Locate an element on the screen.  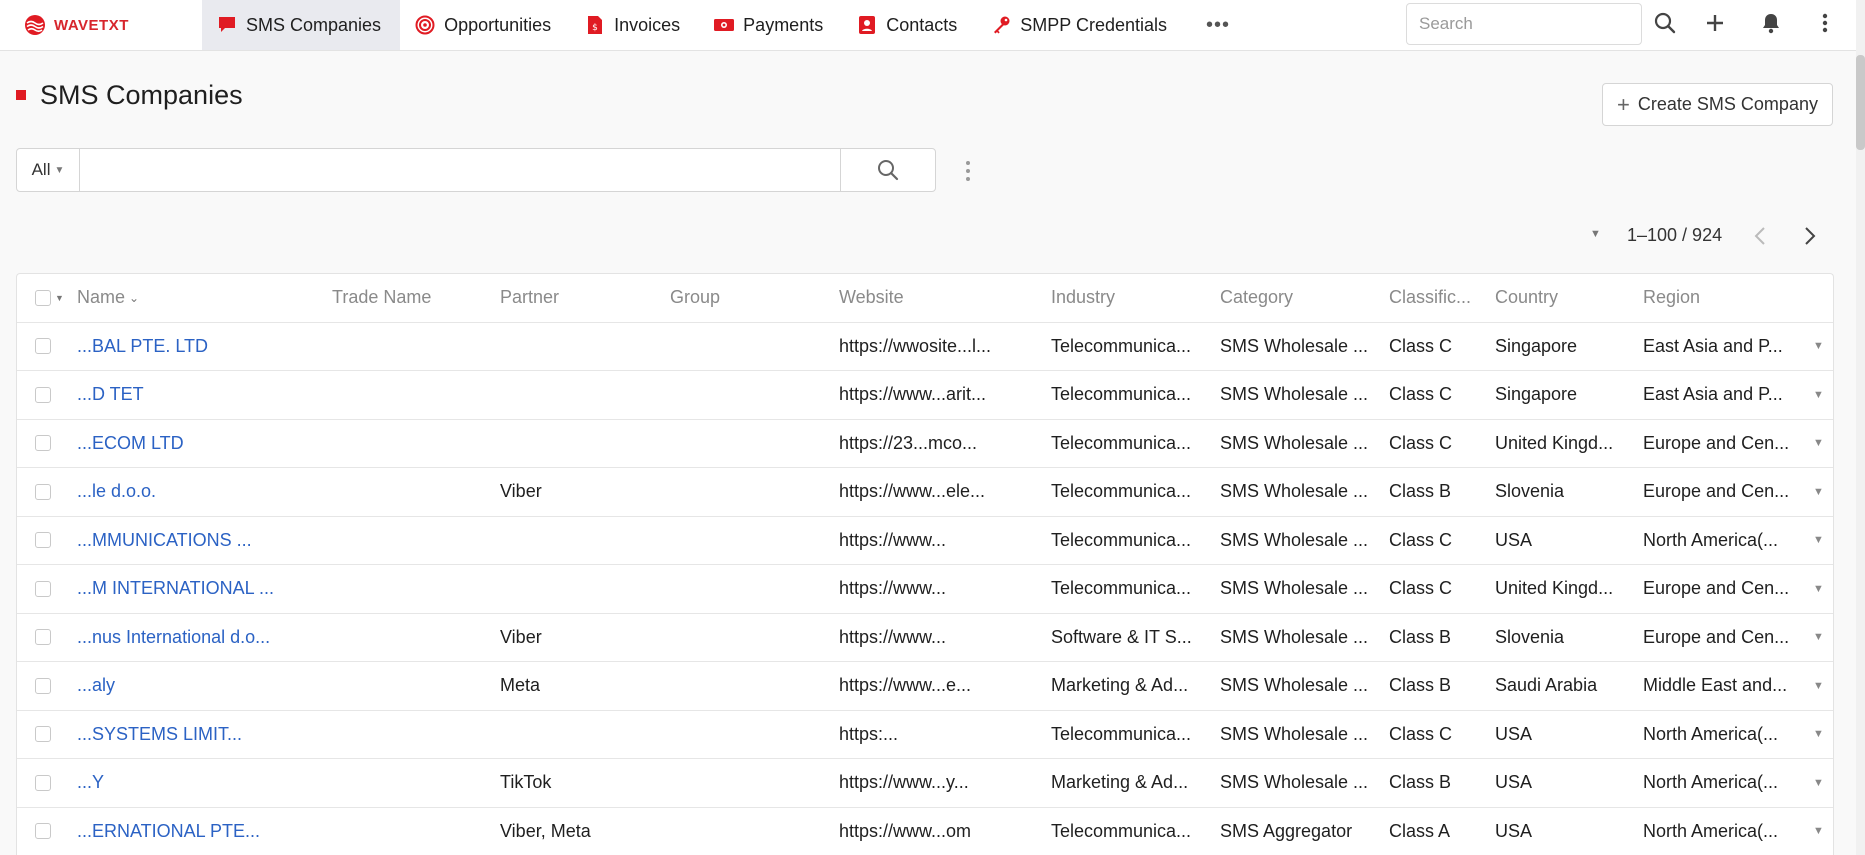
pager-dropdown-icon: ▼ is located at coordinates (1595, 234).